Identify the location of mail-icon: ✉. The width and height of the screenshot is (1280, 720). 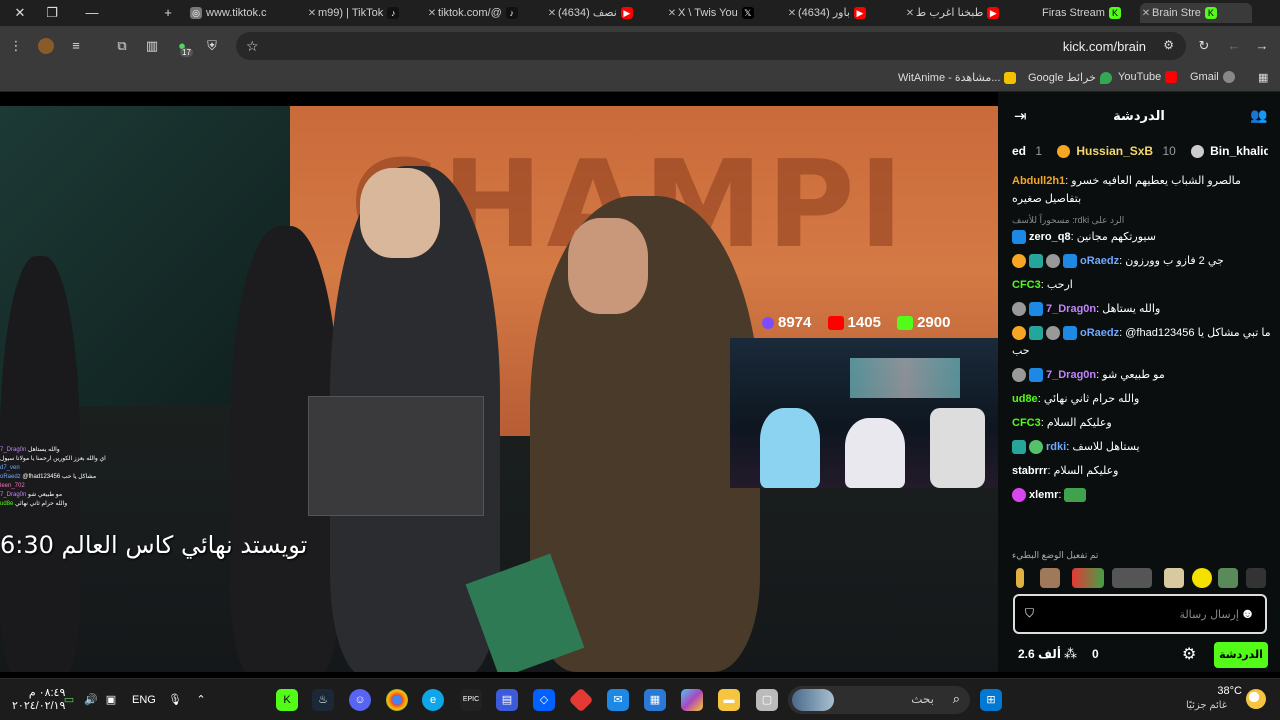
(618, 700).